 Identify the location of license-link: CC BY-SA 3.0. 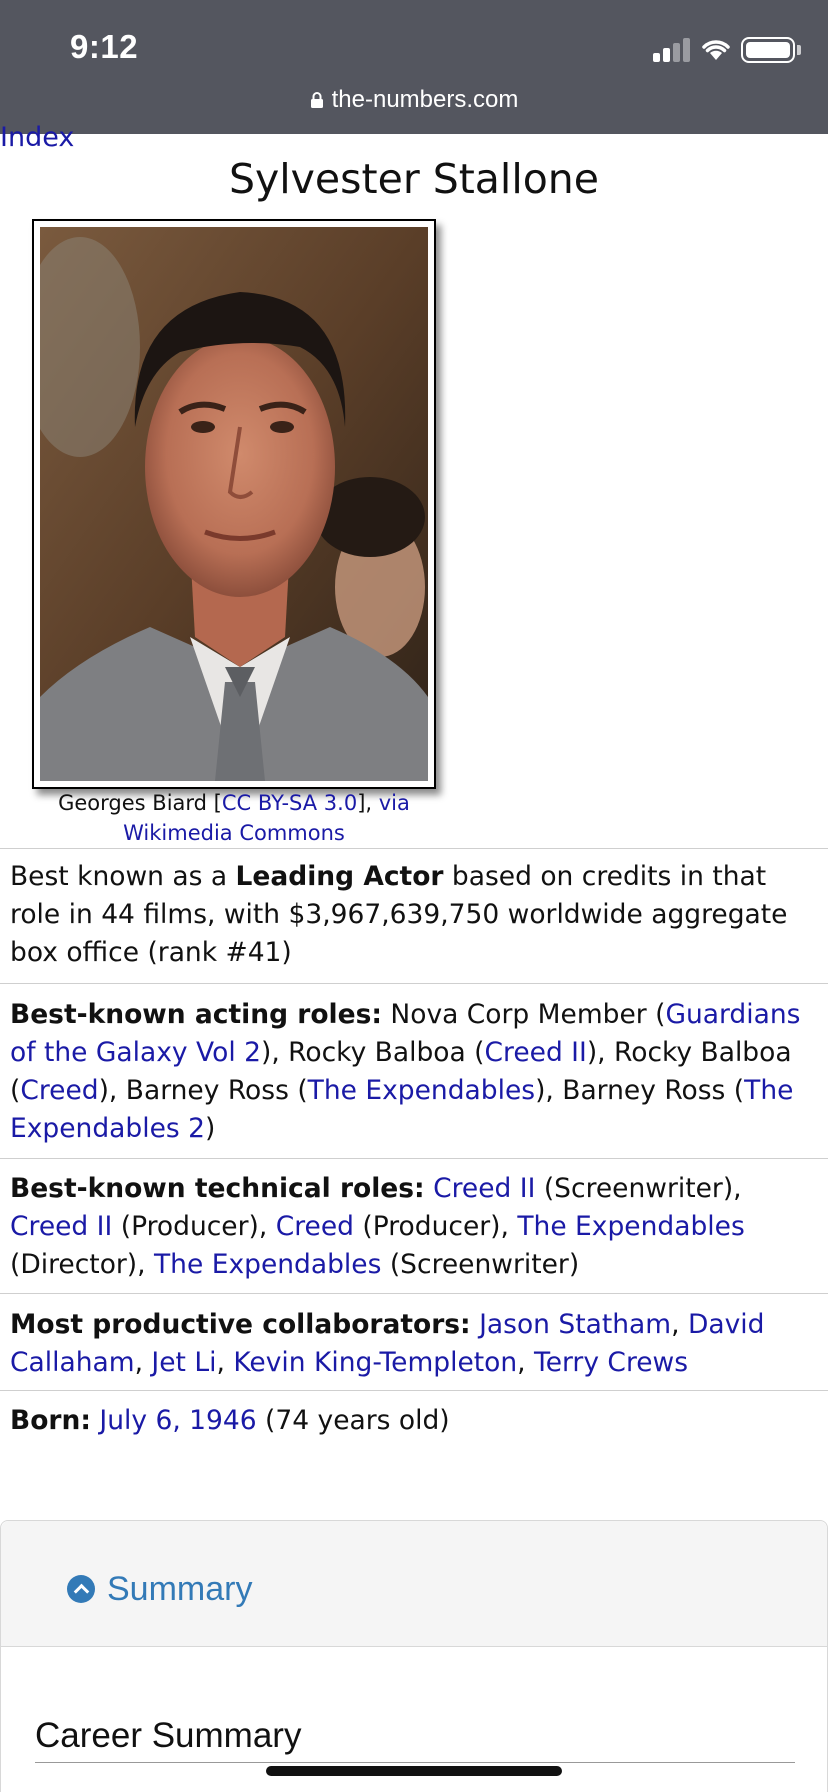
(289, 803).